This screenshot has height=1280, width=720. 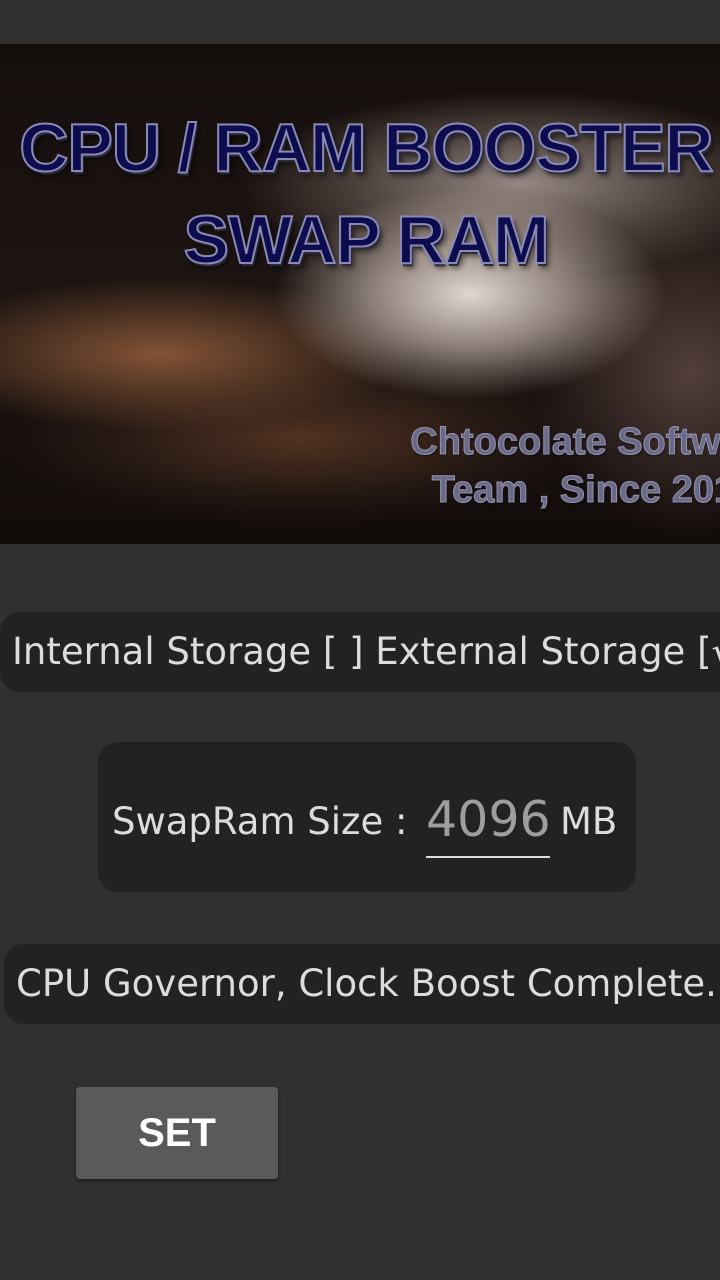 I want to click on swap-size-card: SwapRam Size : 4096 MB, so click(x=367, y=817).